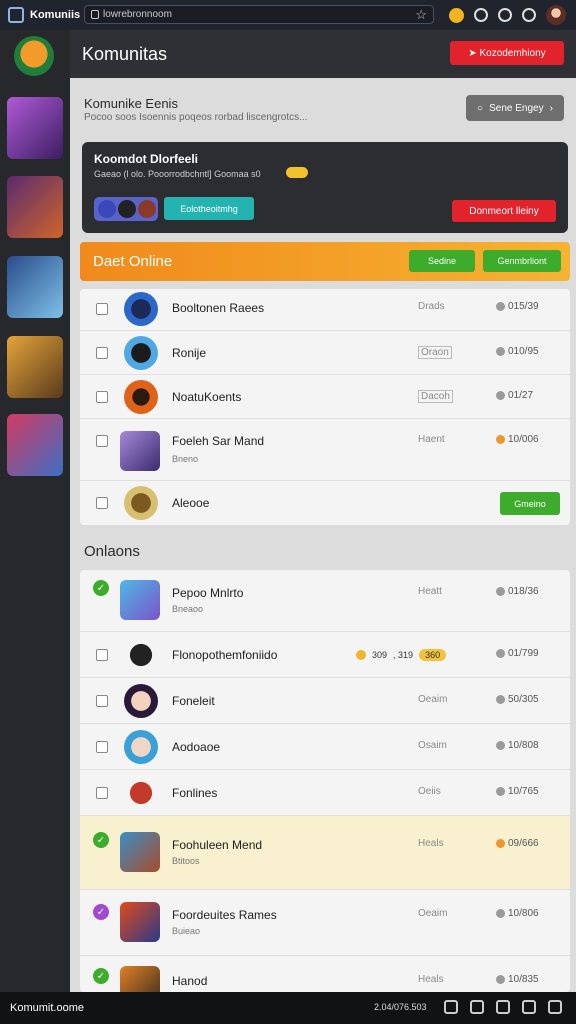  I want to click on teal-action-button: Eolotheoitmhg, so click(209, 208).